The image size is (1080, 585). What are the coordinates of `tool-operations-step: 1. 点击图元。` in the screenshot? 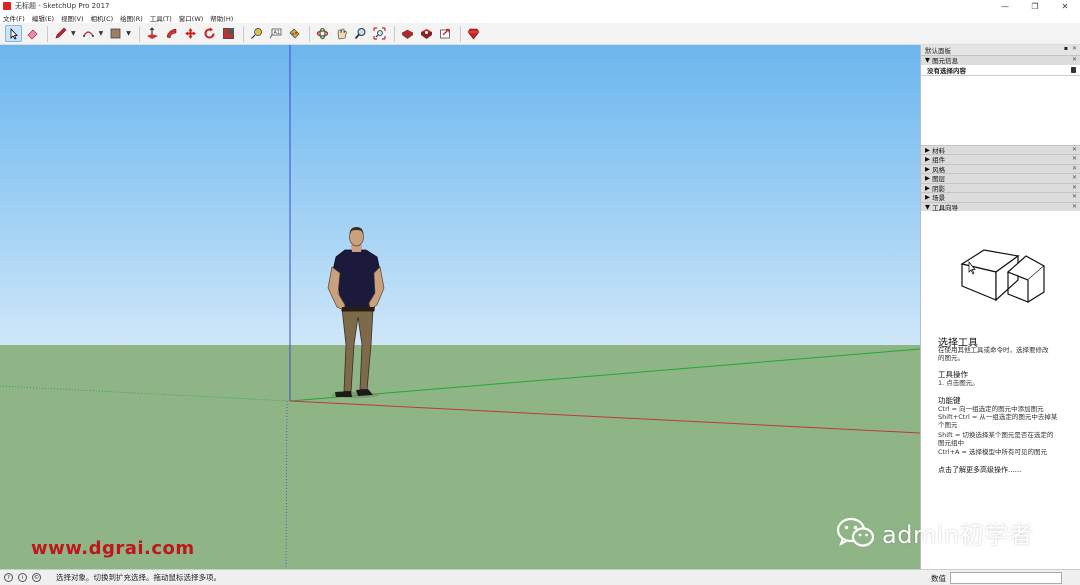 It's located at (958, 383).